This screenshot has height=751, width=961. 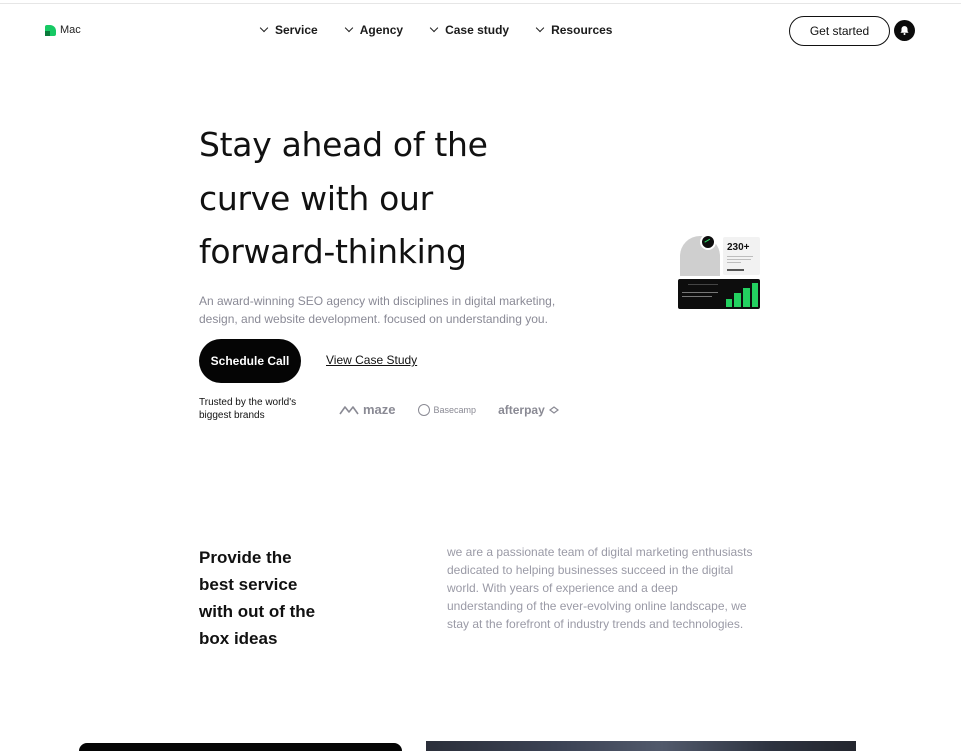 I want to click on nav-item-label: Case study, so click(x=477, y=30).